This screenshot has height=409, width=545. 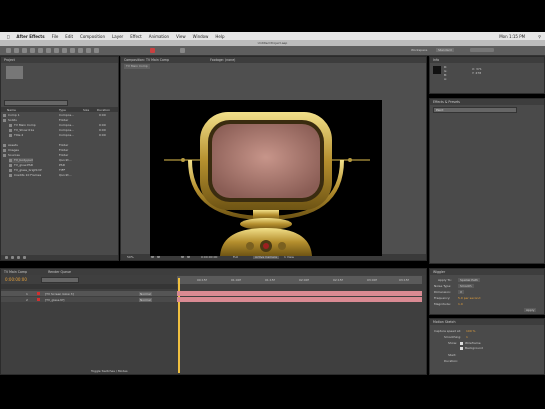 I want to click on duration-label: Duration:, so click(x=451, y=361).